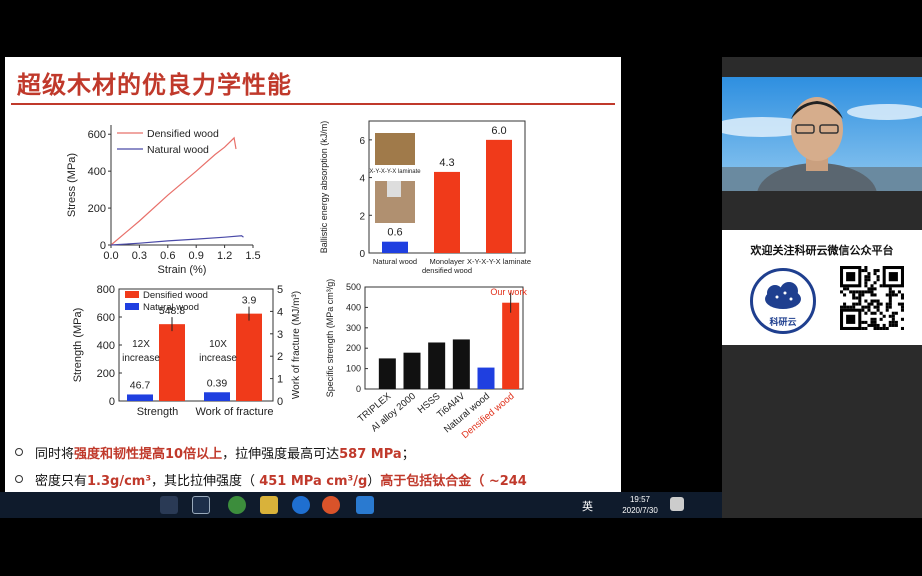  I want to click on y-tick-label: 2, so click(362, 216).